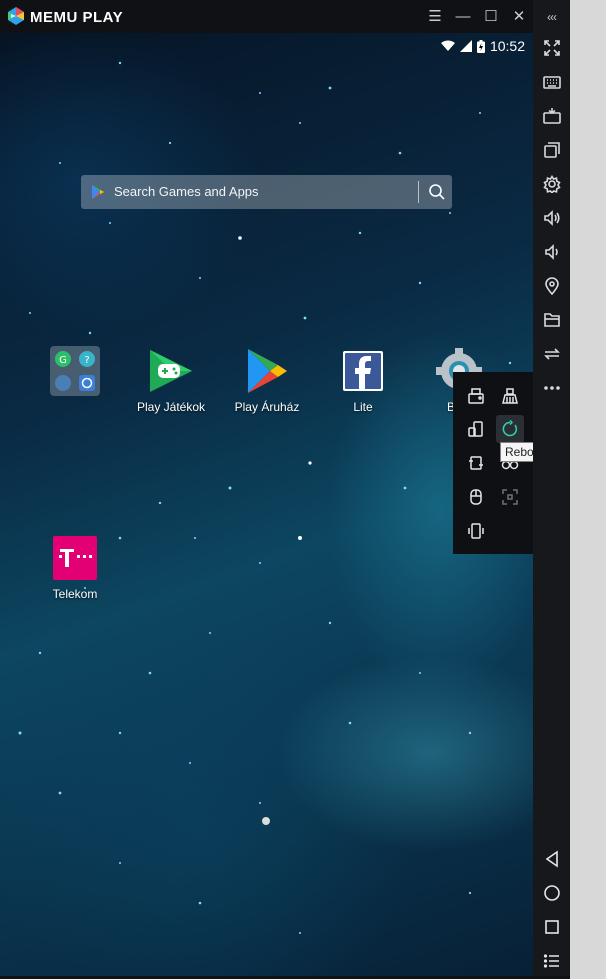 This screenshot has width=606, height=979. I want to click on telekom-icon, so click(75, 558).